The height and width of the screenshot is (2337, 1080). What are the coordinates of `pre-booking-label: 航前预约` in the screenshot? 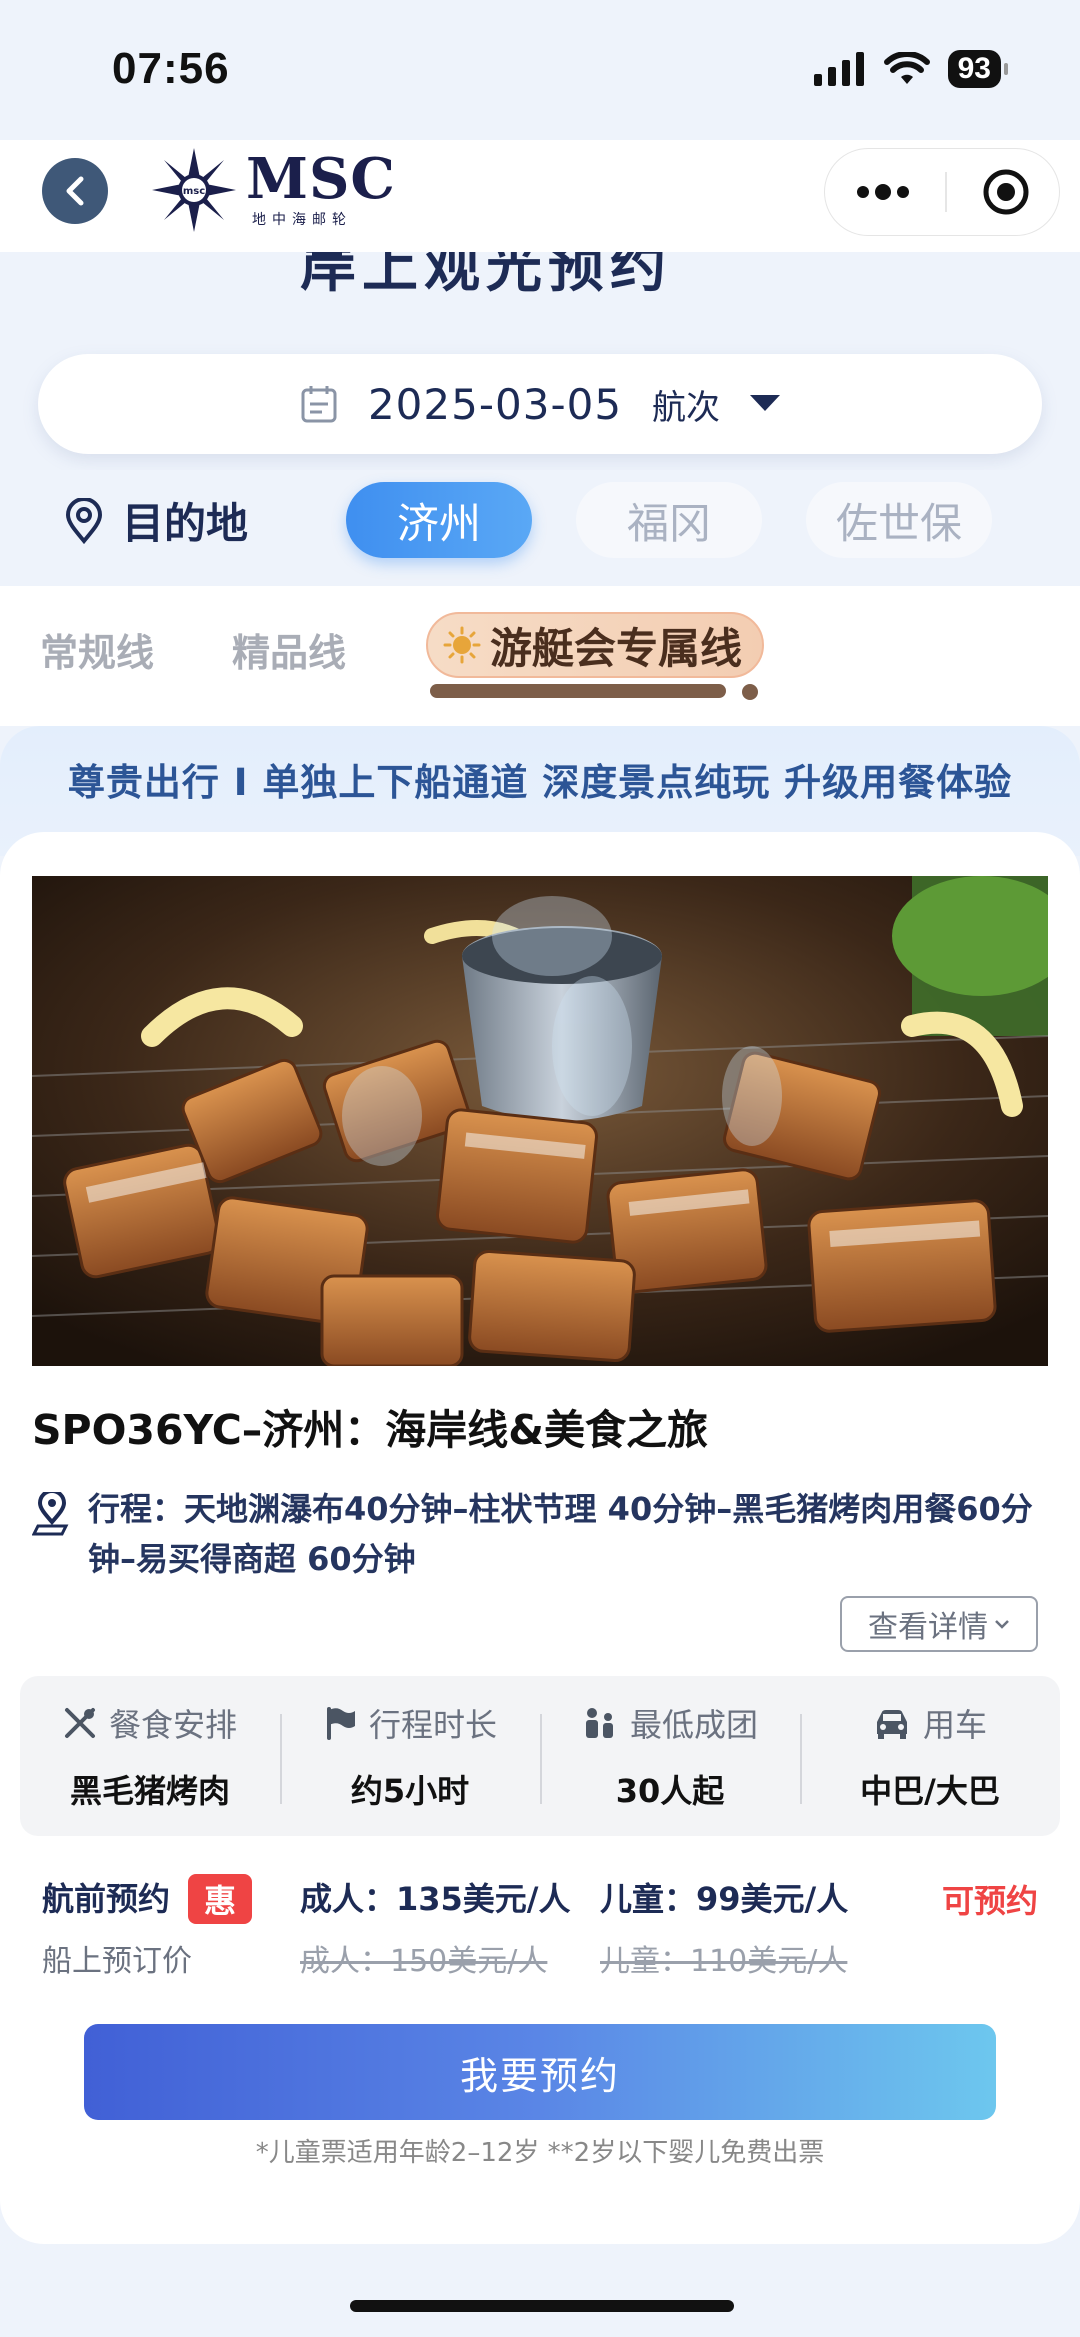 It's located at (106, 1899).